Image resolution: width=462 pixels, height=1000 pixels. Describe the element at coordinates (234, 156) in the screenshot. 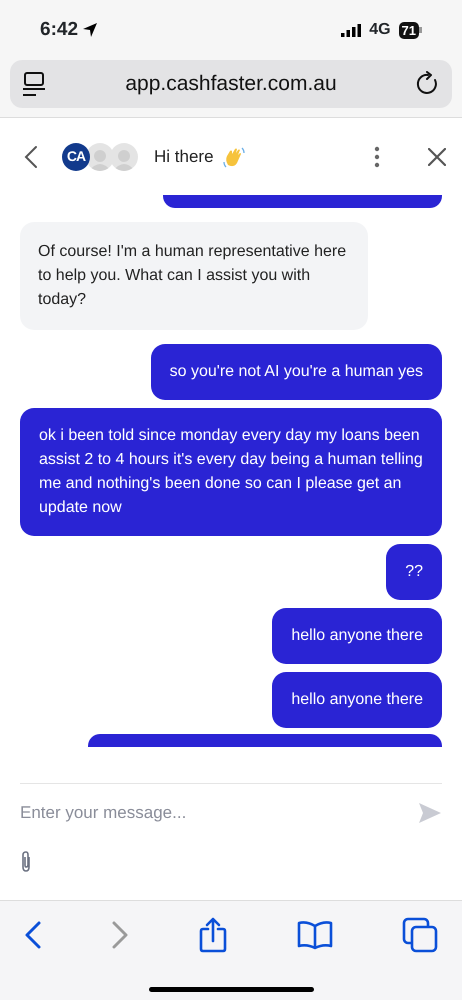

I see `waving-hand-icon` at that location.